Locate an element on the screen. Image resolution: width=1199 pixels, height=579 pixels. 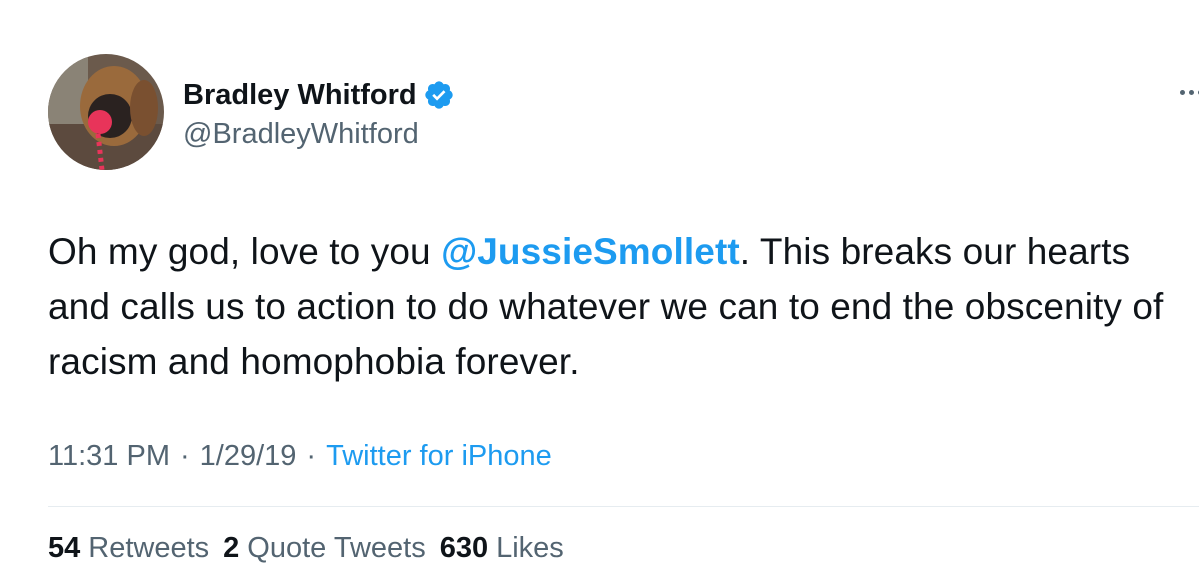
tweet-stats: 54 Retweets 2 Quote Tweets 630 Likes is located at coordinates (313, 548).